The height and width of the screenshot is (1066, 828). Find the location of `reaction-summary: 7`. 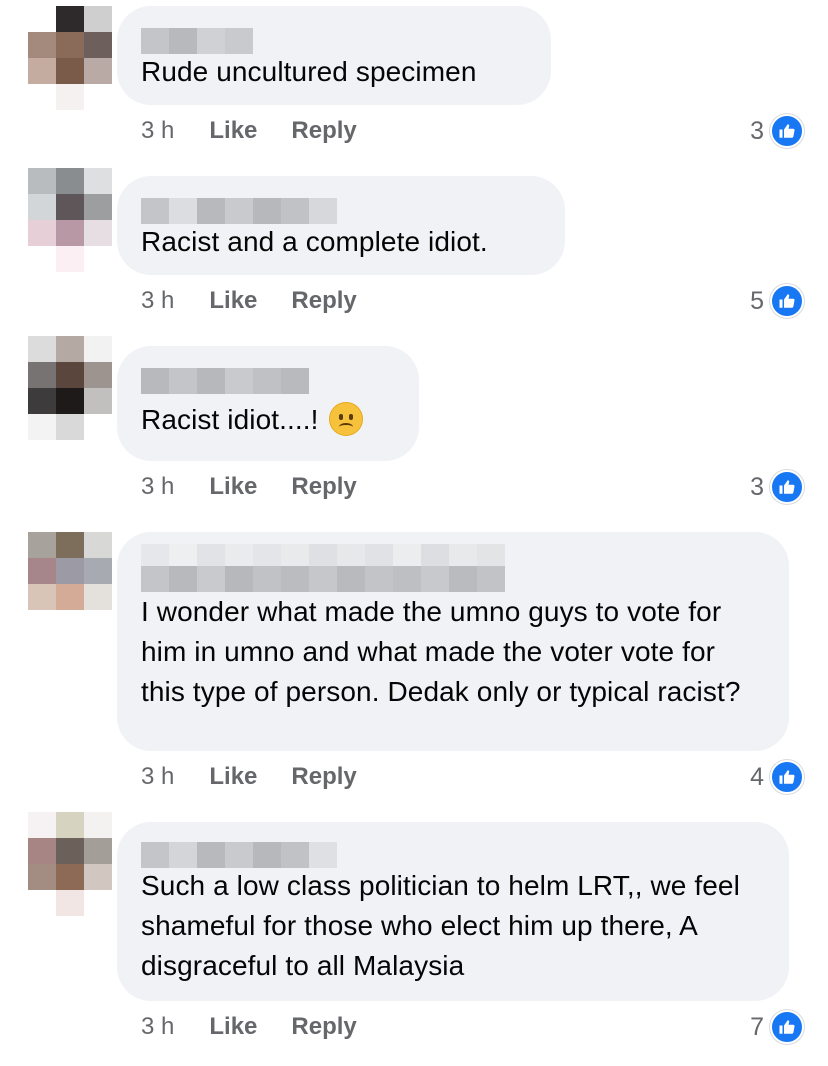

reaction-summary: 7 is located at coordinates (777, 1027).